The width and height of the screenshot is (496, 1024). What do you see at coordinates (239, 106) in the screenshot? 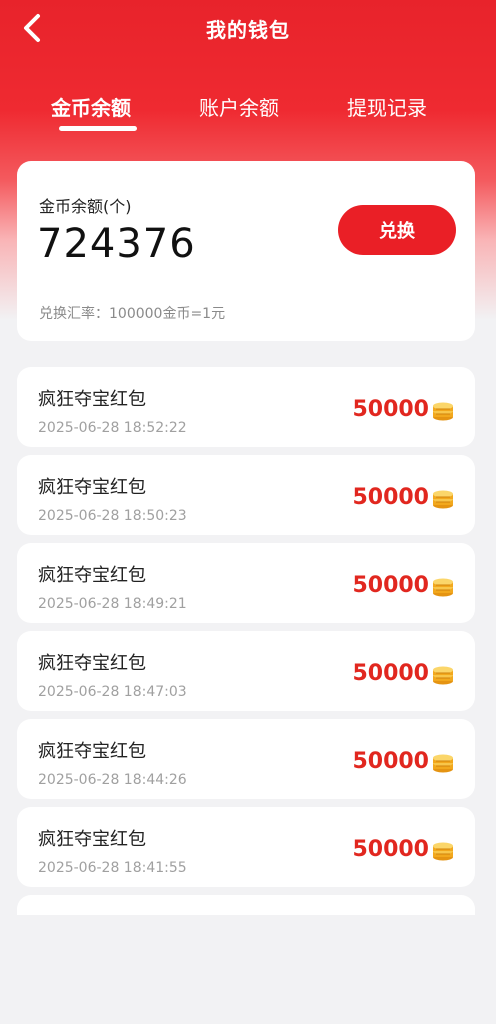
I see `tab-account-balance: 账户余额` at bounding box center [239, 106].